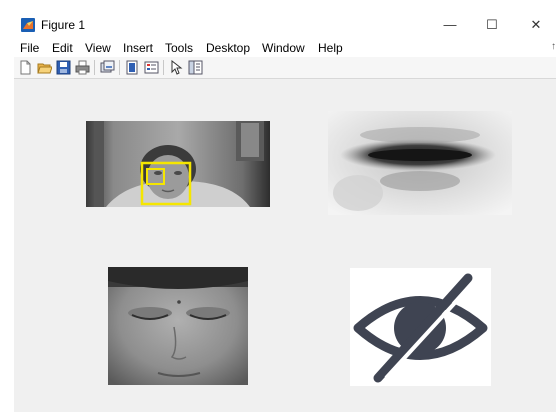 The image size is (556, 412). I want to click on title-bar: Figure 1 — ☐ ✕, so click(285, 25).